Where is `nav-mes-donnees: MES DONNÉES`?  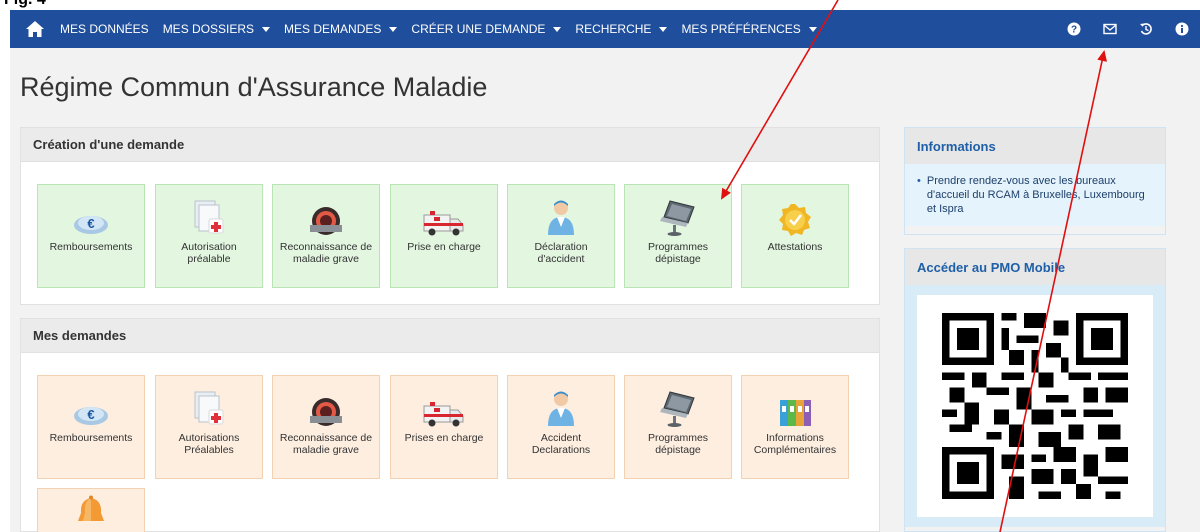
nav-mes-donnees: MES DONNÉES is located at coordinates (104, 29).